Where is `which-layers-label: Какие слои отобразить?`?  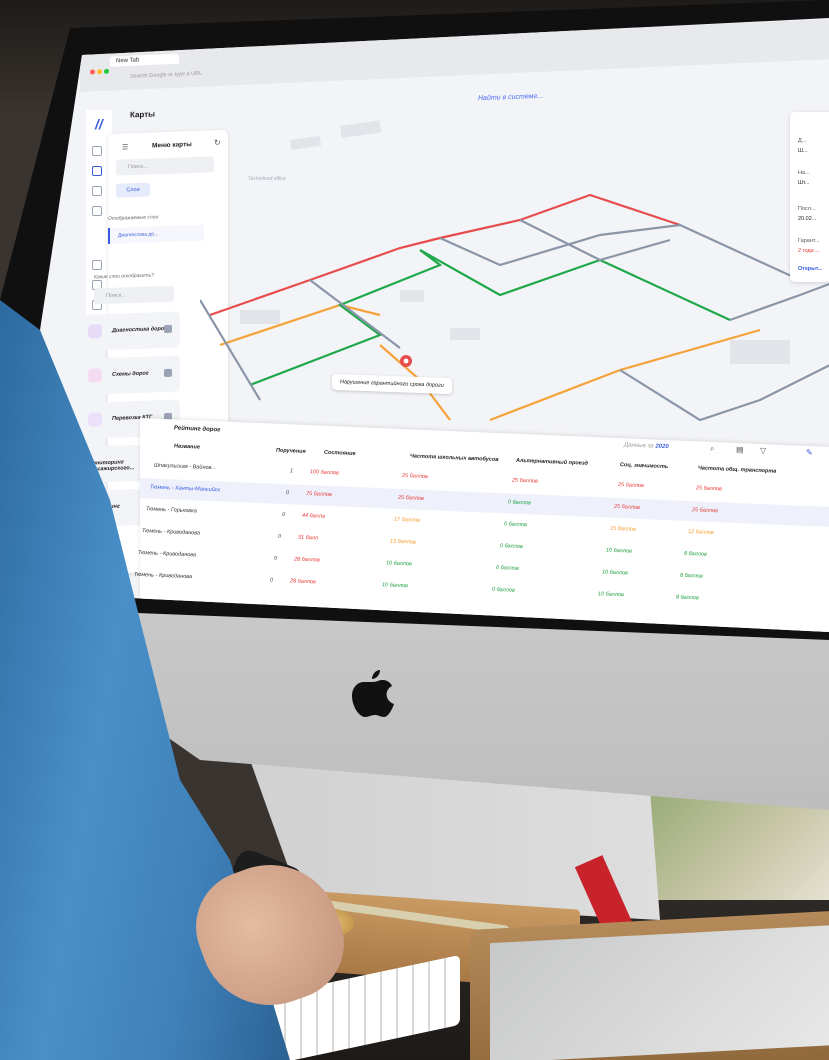 which-layers-label: Какие слои отобразить? is located at coordinates (124, 276).